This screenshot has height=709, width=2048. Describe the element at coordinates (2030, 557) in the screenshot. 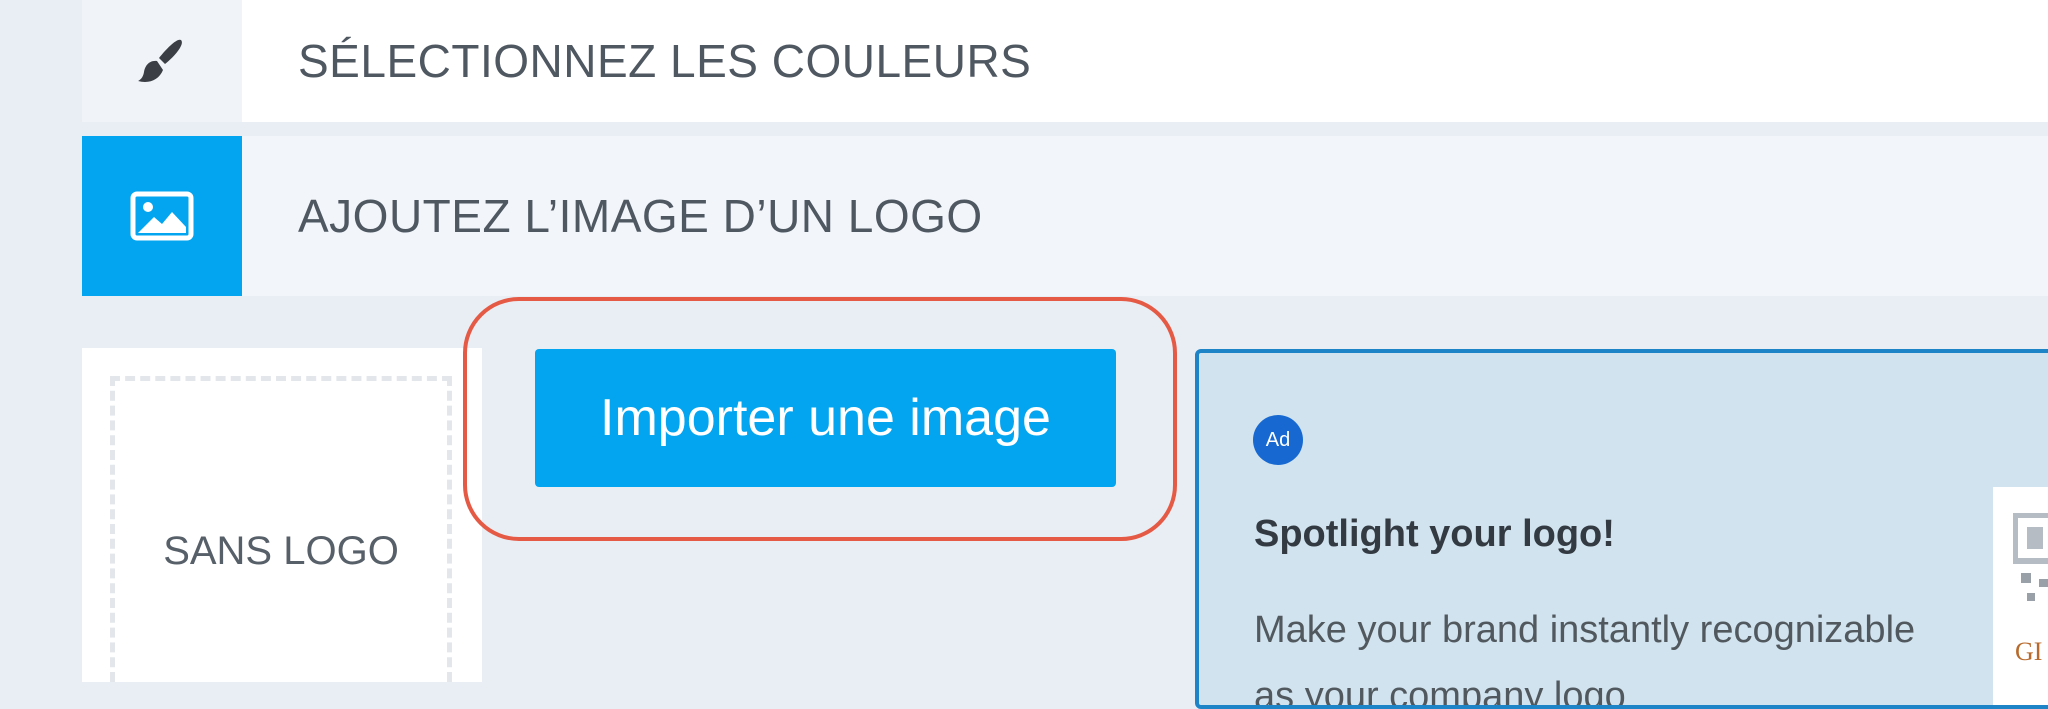

I see `qr-code-icon` at that location.